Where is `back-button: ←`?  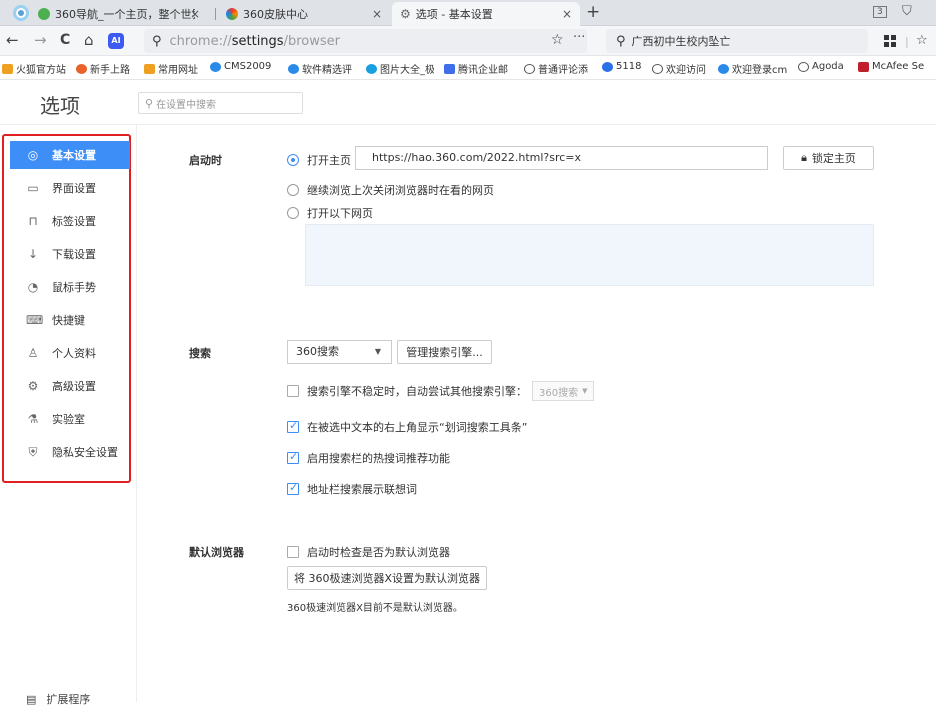 back-button: ← is located at coordinates (12, 40).